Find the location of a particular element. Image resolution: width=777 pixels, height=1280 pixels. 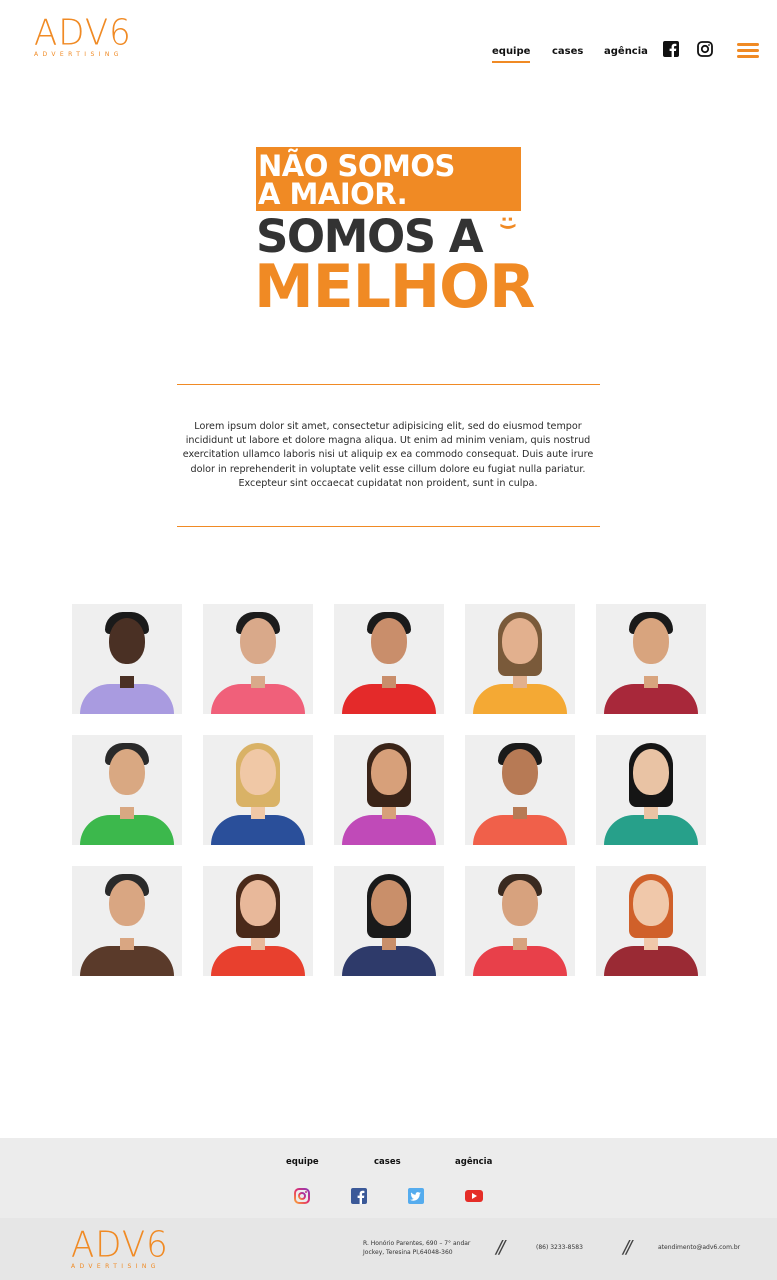

footer-phone: (86) 3233-8583 is located at coordinates (559, 1247).